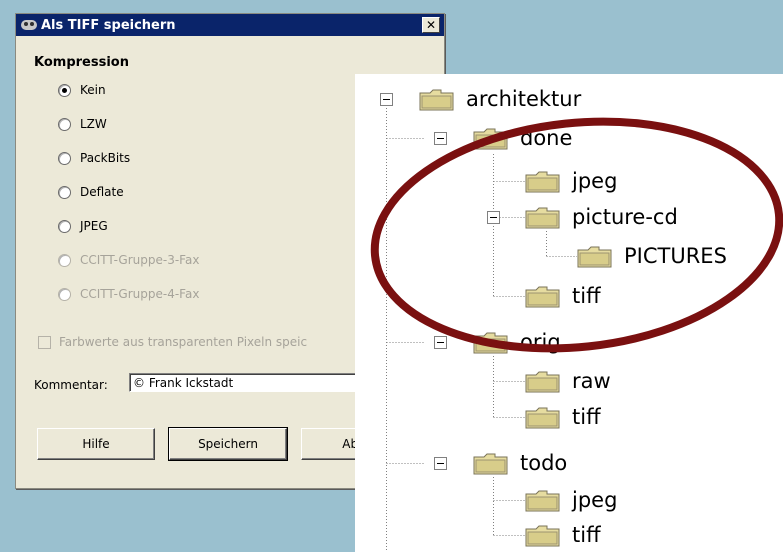 The width and height of the screenshot is (783, 552). Describe the element at coordinates (544, 463) in the screenshot. I see `tree-node-label: todo` at that location.